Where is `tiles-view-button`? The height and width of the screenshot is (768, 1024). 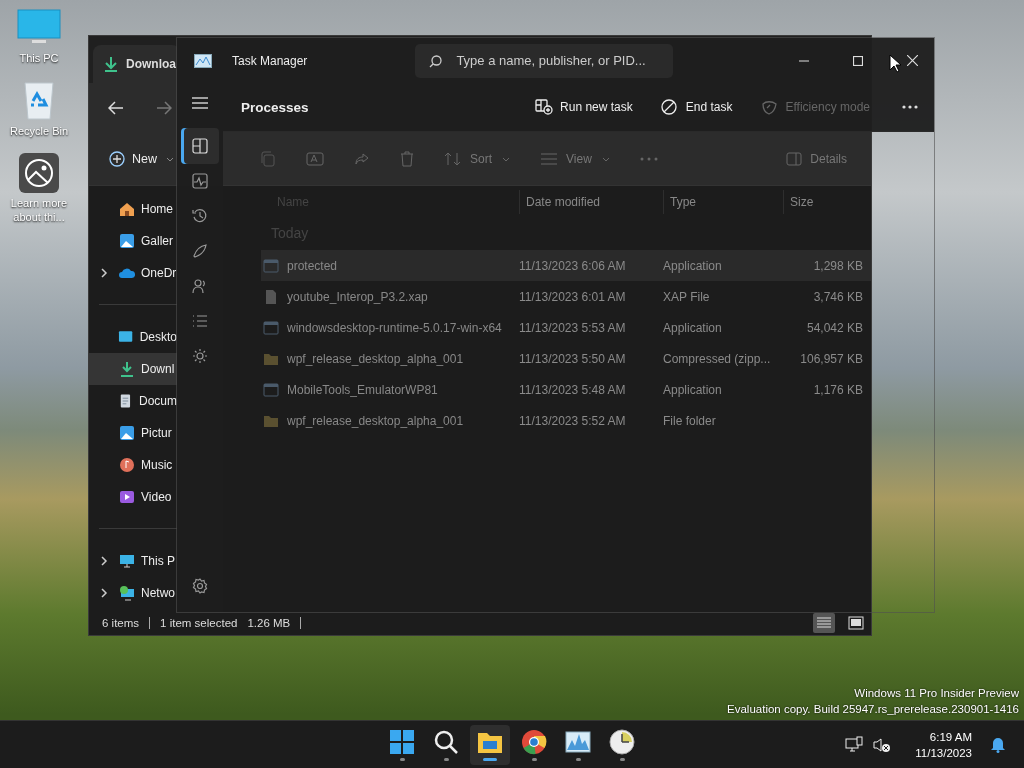
tiles-view-button is located at coordinates (856, 623).